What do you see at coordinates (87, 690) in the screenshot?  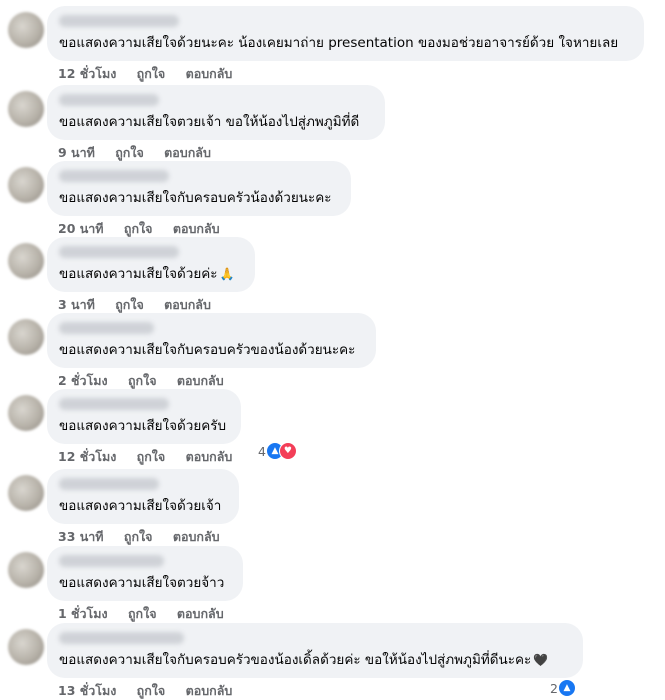 I see `comment-timestamp: 13 ชั่วโมง` at bounding box center [87, 690].